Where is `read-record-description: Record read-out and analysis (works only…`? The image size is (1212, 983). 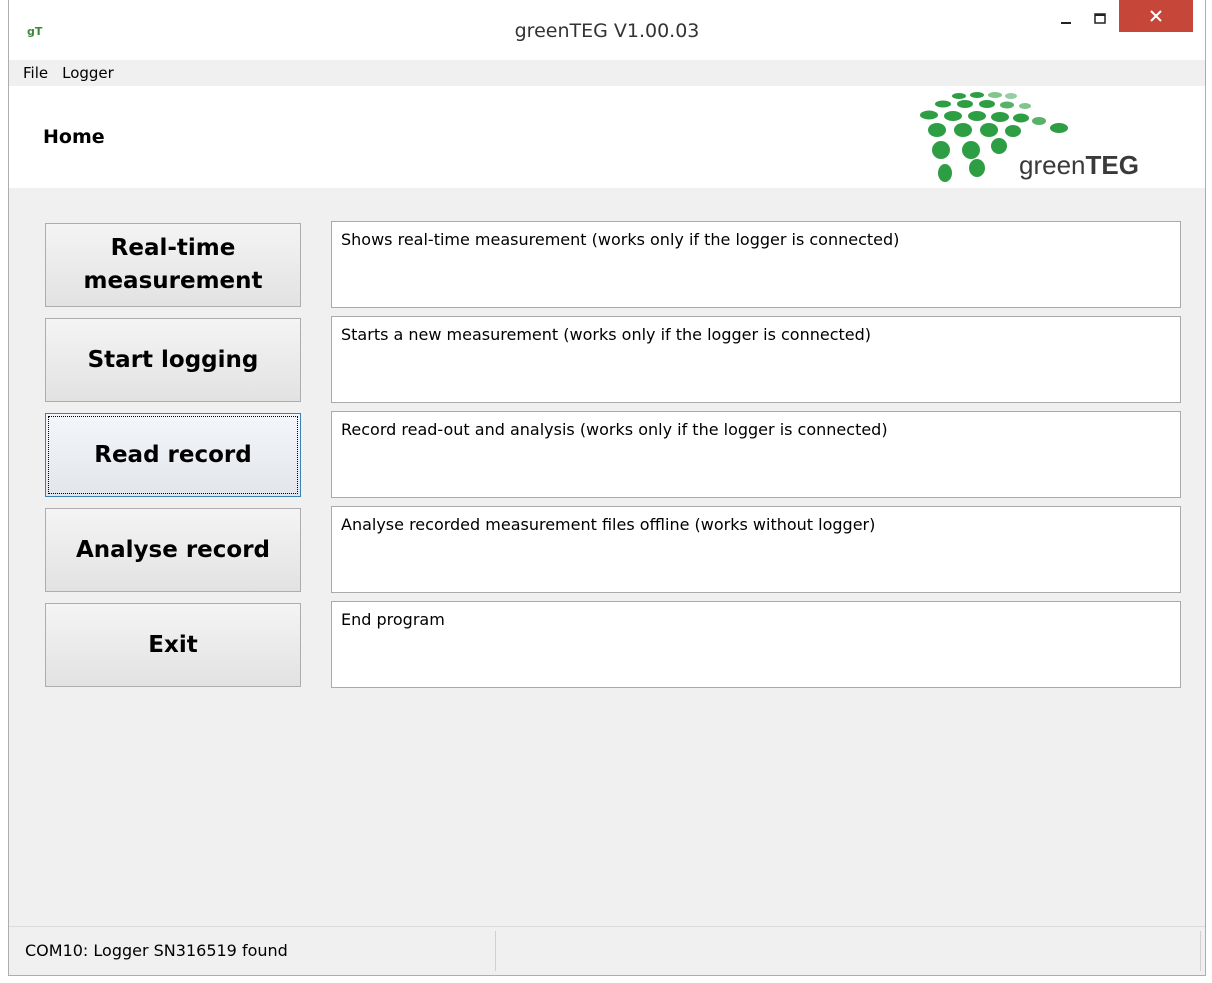
read-record-description: Record read-out and analysis (works only… is located at coordinates (756, 454).